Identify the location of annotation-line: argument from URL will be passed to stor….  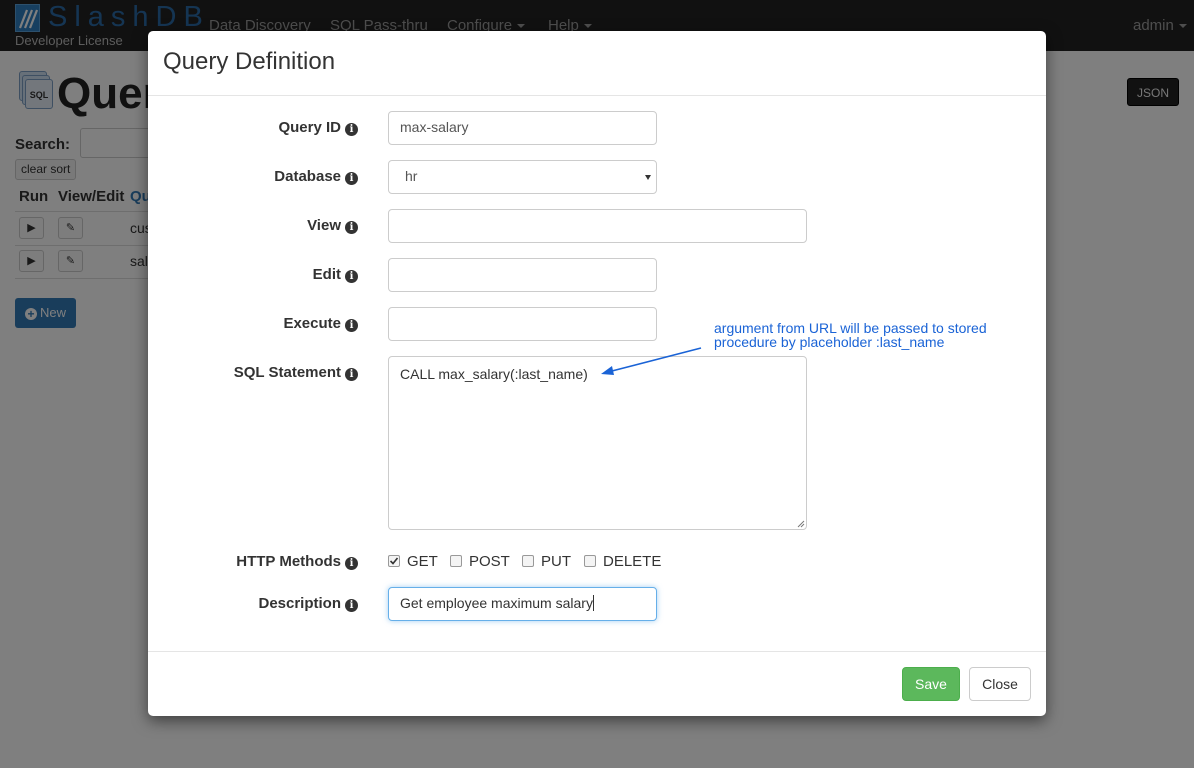
(850, 328).